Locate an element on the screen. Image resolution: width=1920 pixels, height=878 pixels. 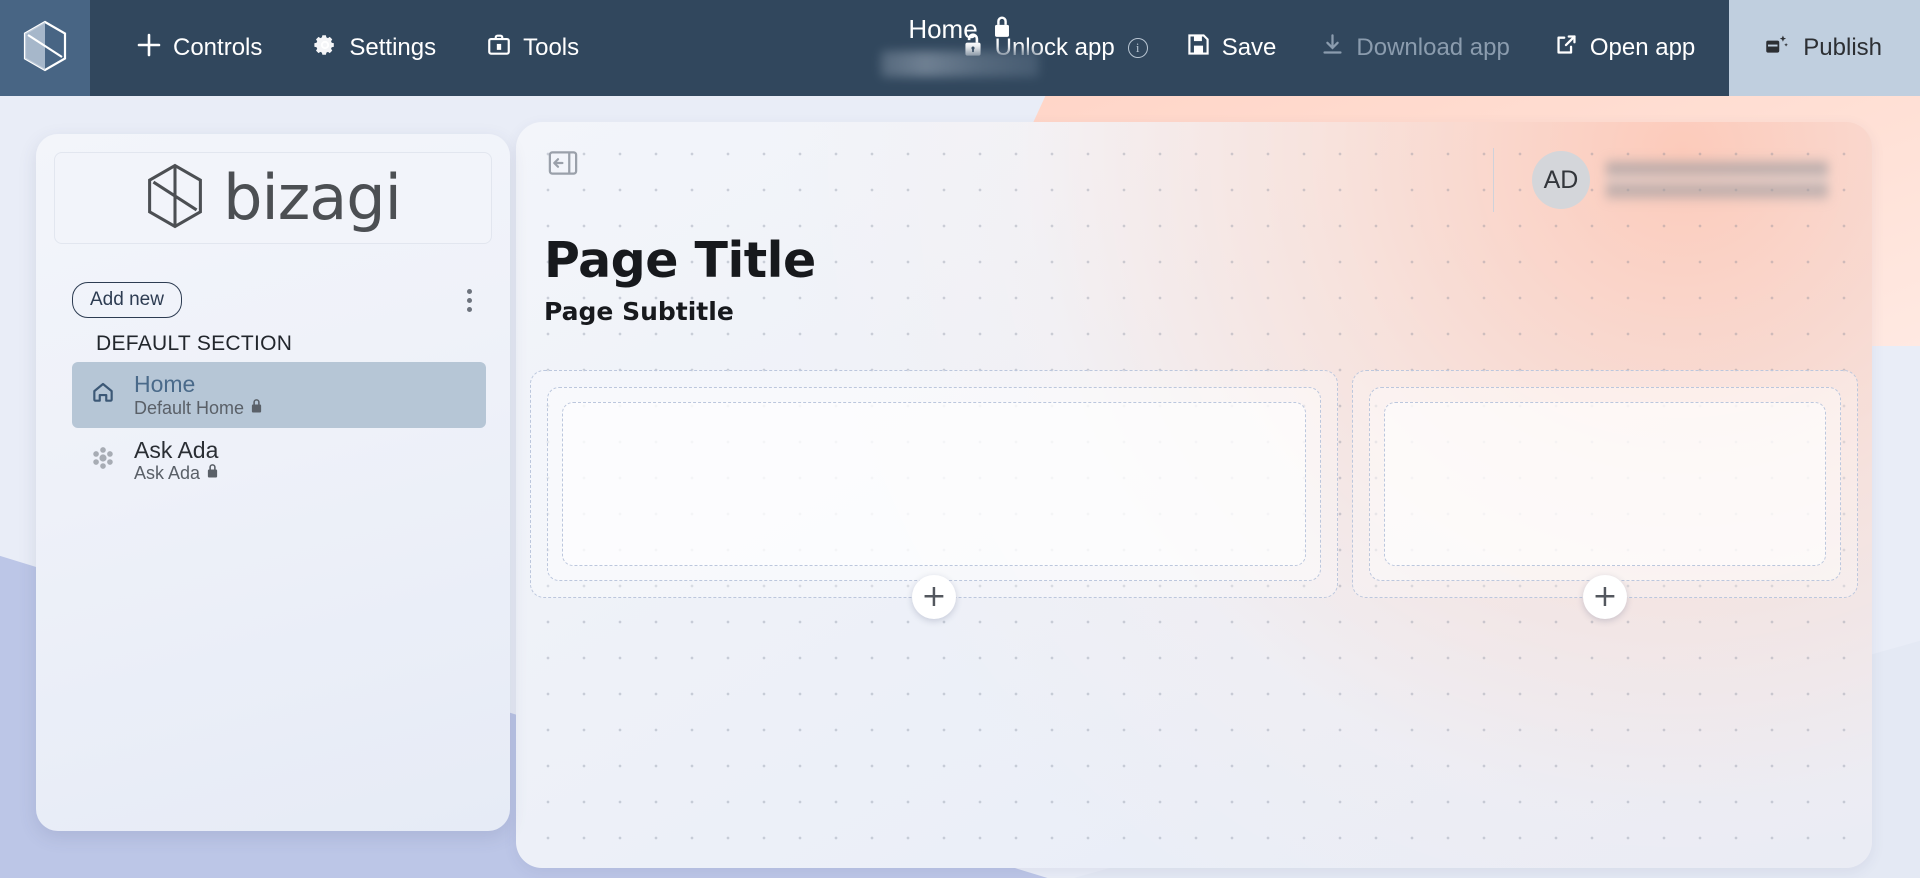
add-widget-button-right: + is located at coordinates (1605, 597).